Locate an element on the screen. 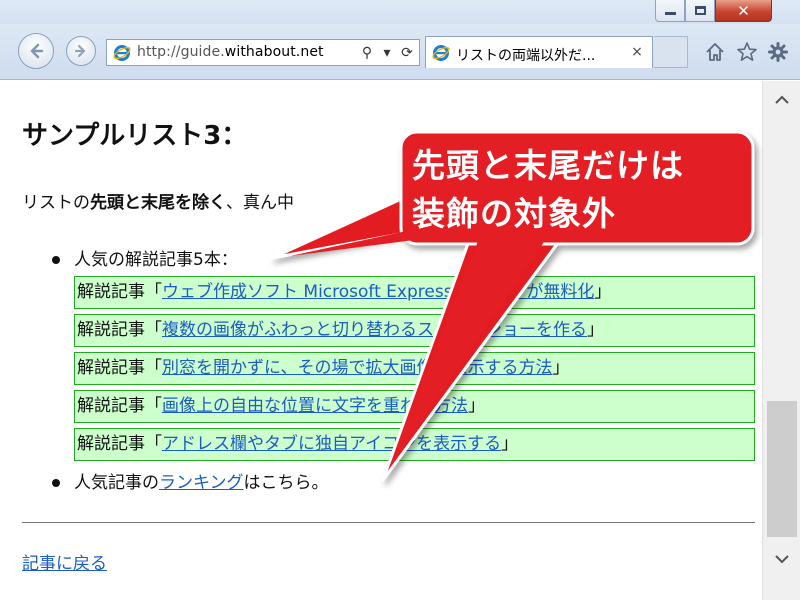  intro-text: リストの先頭と末尾を除く、真ん中 is located at coordinates (158, 200).